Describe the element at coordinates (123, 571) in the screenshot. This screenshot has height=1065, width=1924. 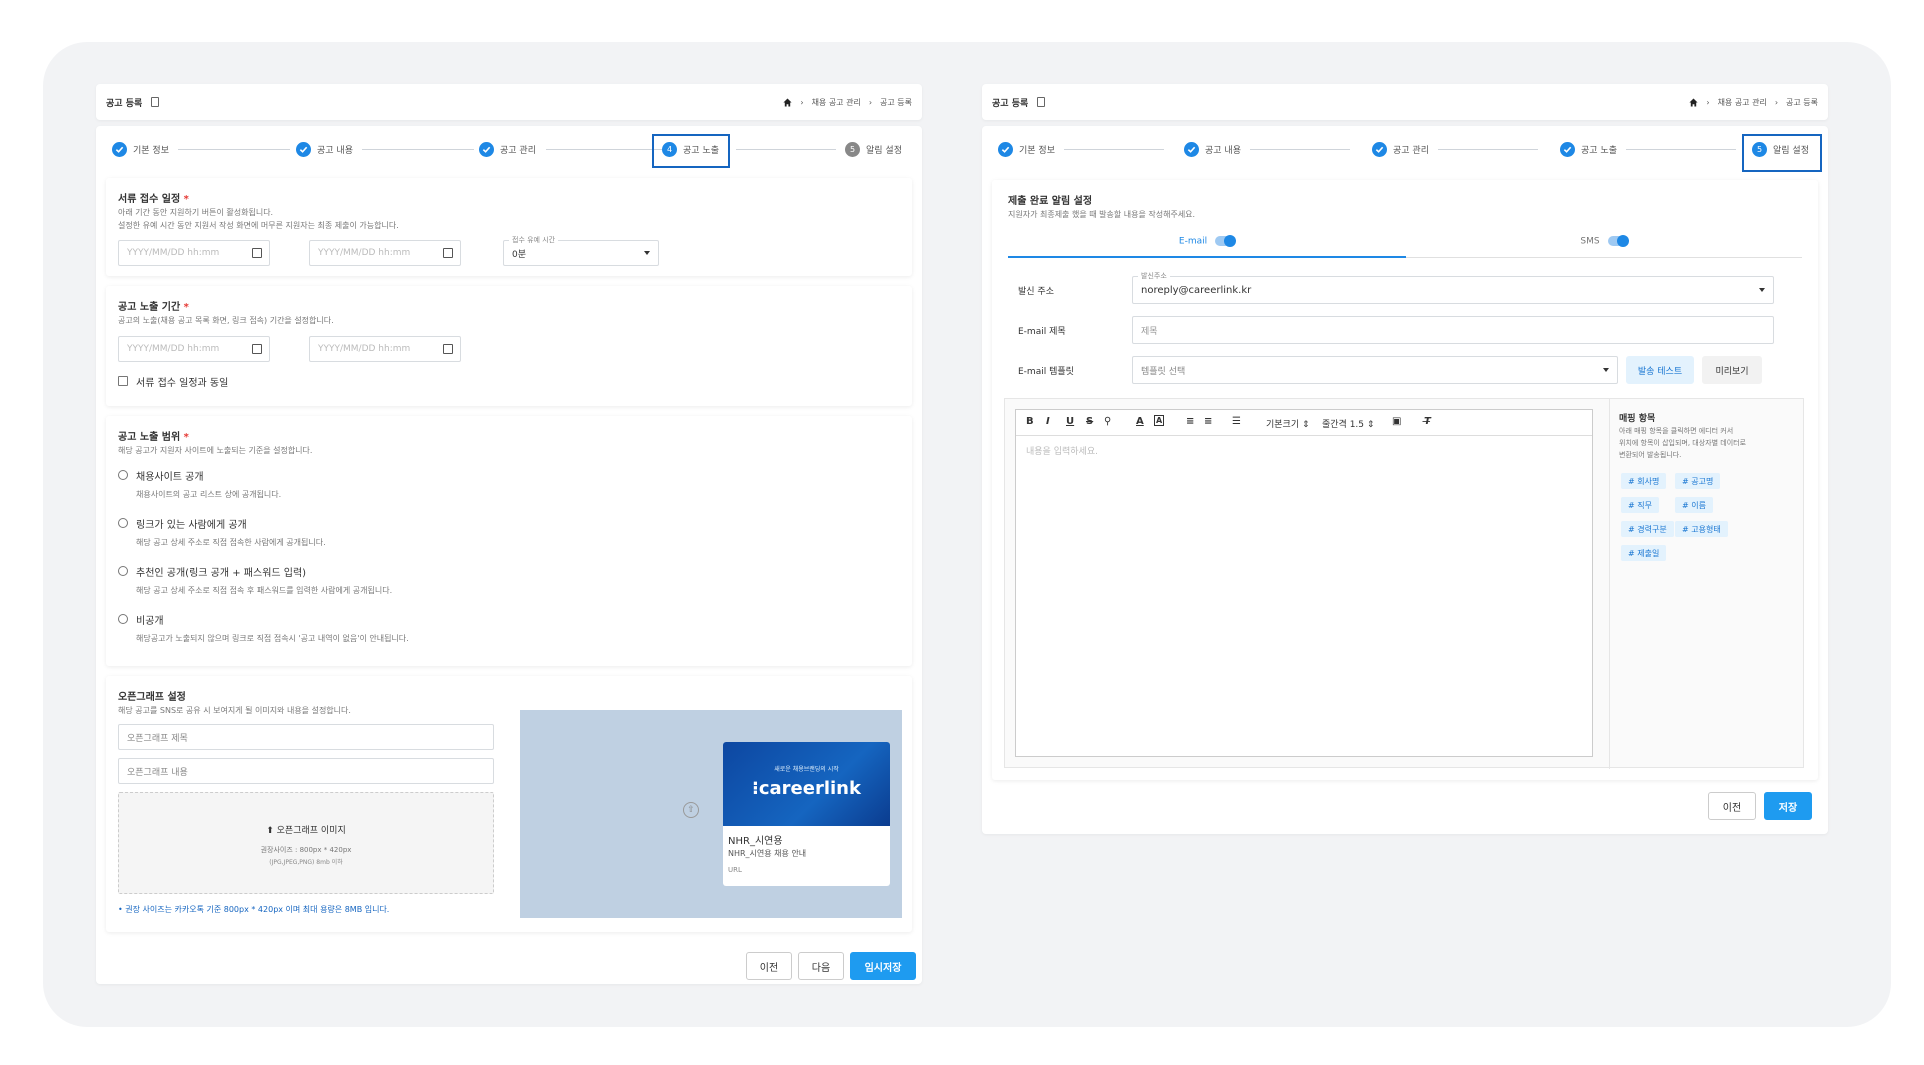
I see `radio-referral` at that location.